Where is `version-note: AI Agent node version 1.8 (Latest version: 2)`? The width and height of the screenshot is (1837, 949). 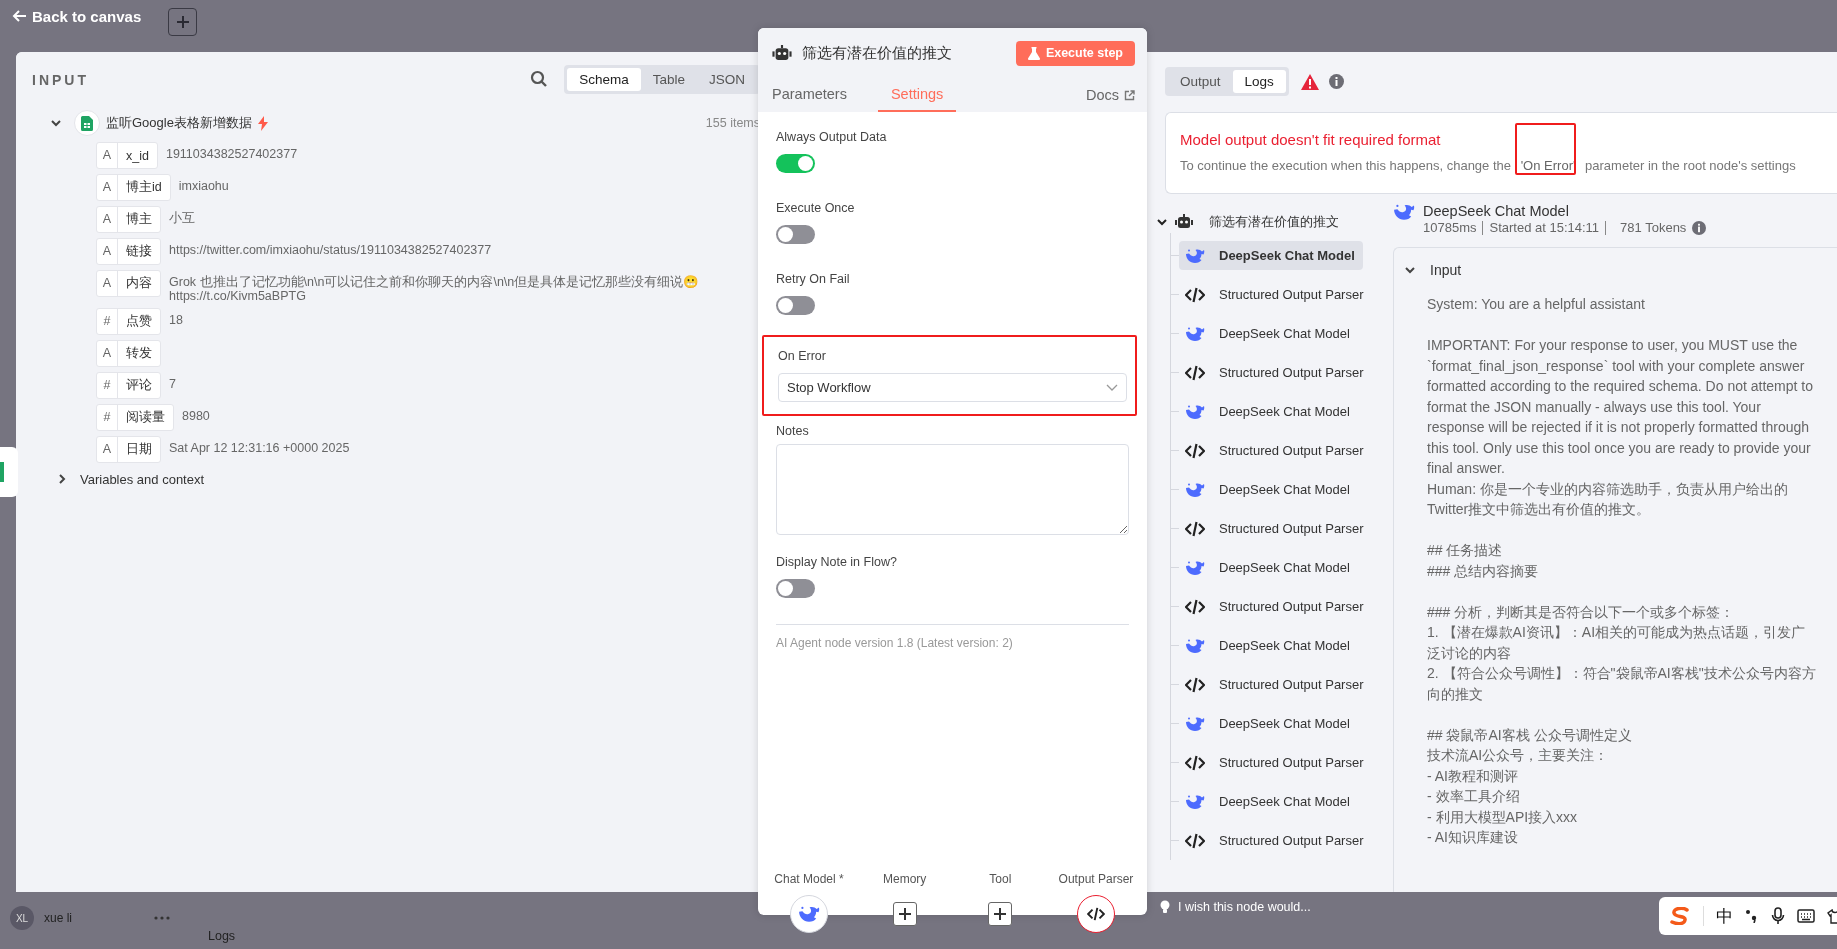 version-note: AI Agent node version 1.8 (Latest version: 2) is located at coordinates (952, 637).